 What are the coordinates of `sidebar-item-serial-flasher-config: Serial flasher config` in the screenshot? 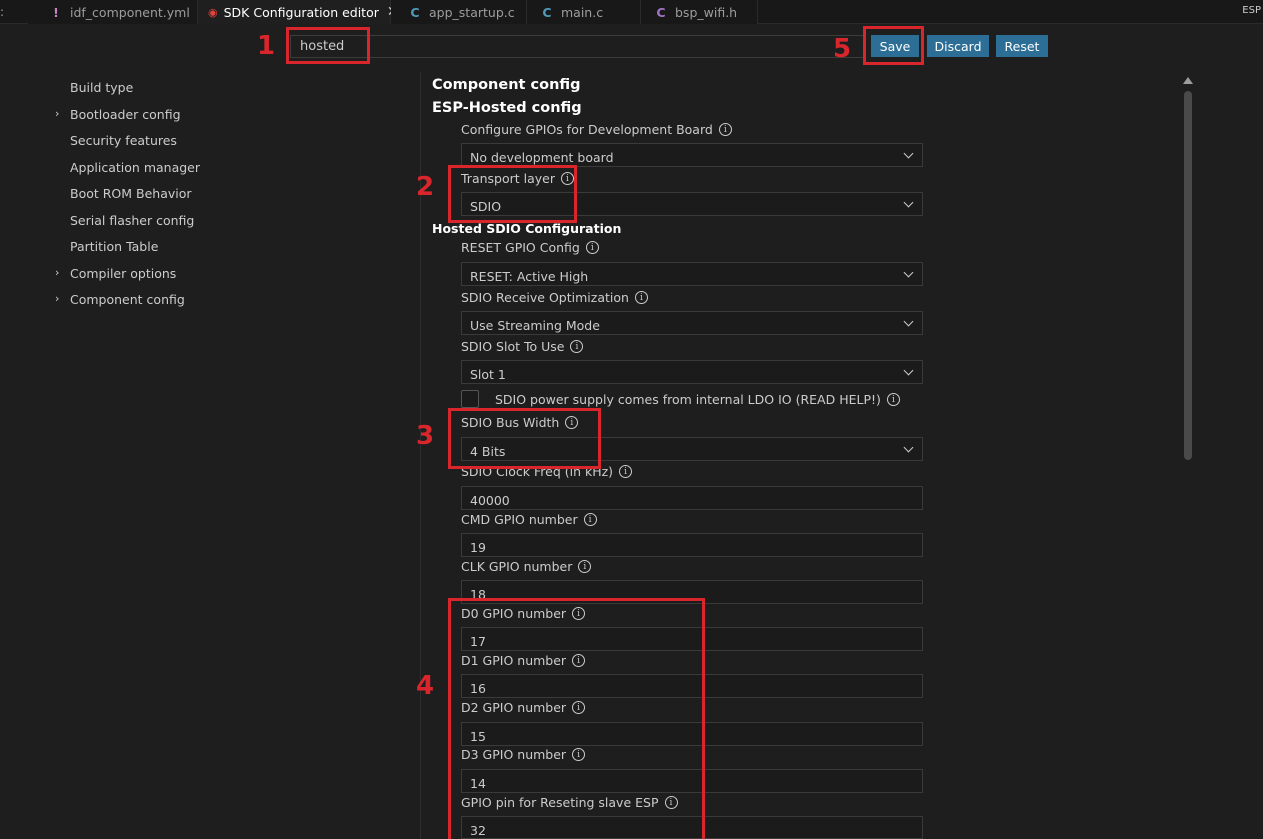 It's located at (132, 220).